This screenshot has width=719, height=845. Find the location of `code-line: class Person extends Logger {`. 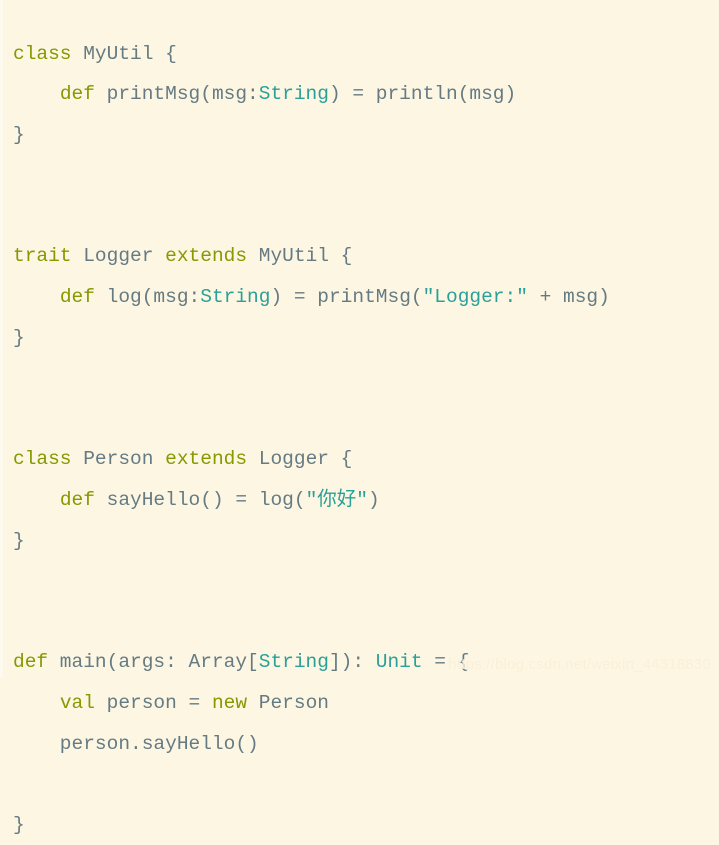

code-line: class Person extends Logger { is located at coordinates (366, 459).